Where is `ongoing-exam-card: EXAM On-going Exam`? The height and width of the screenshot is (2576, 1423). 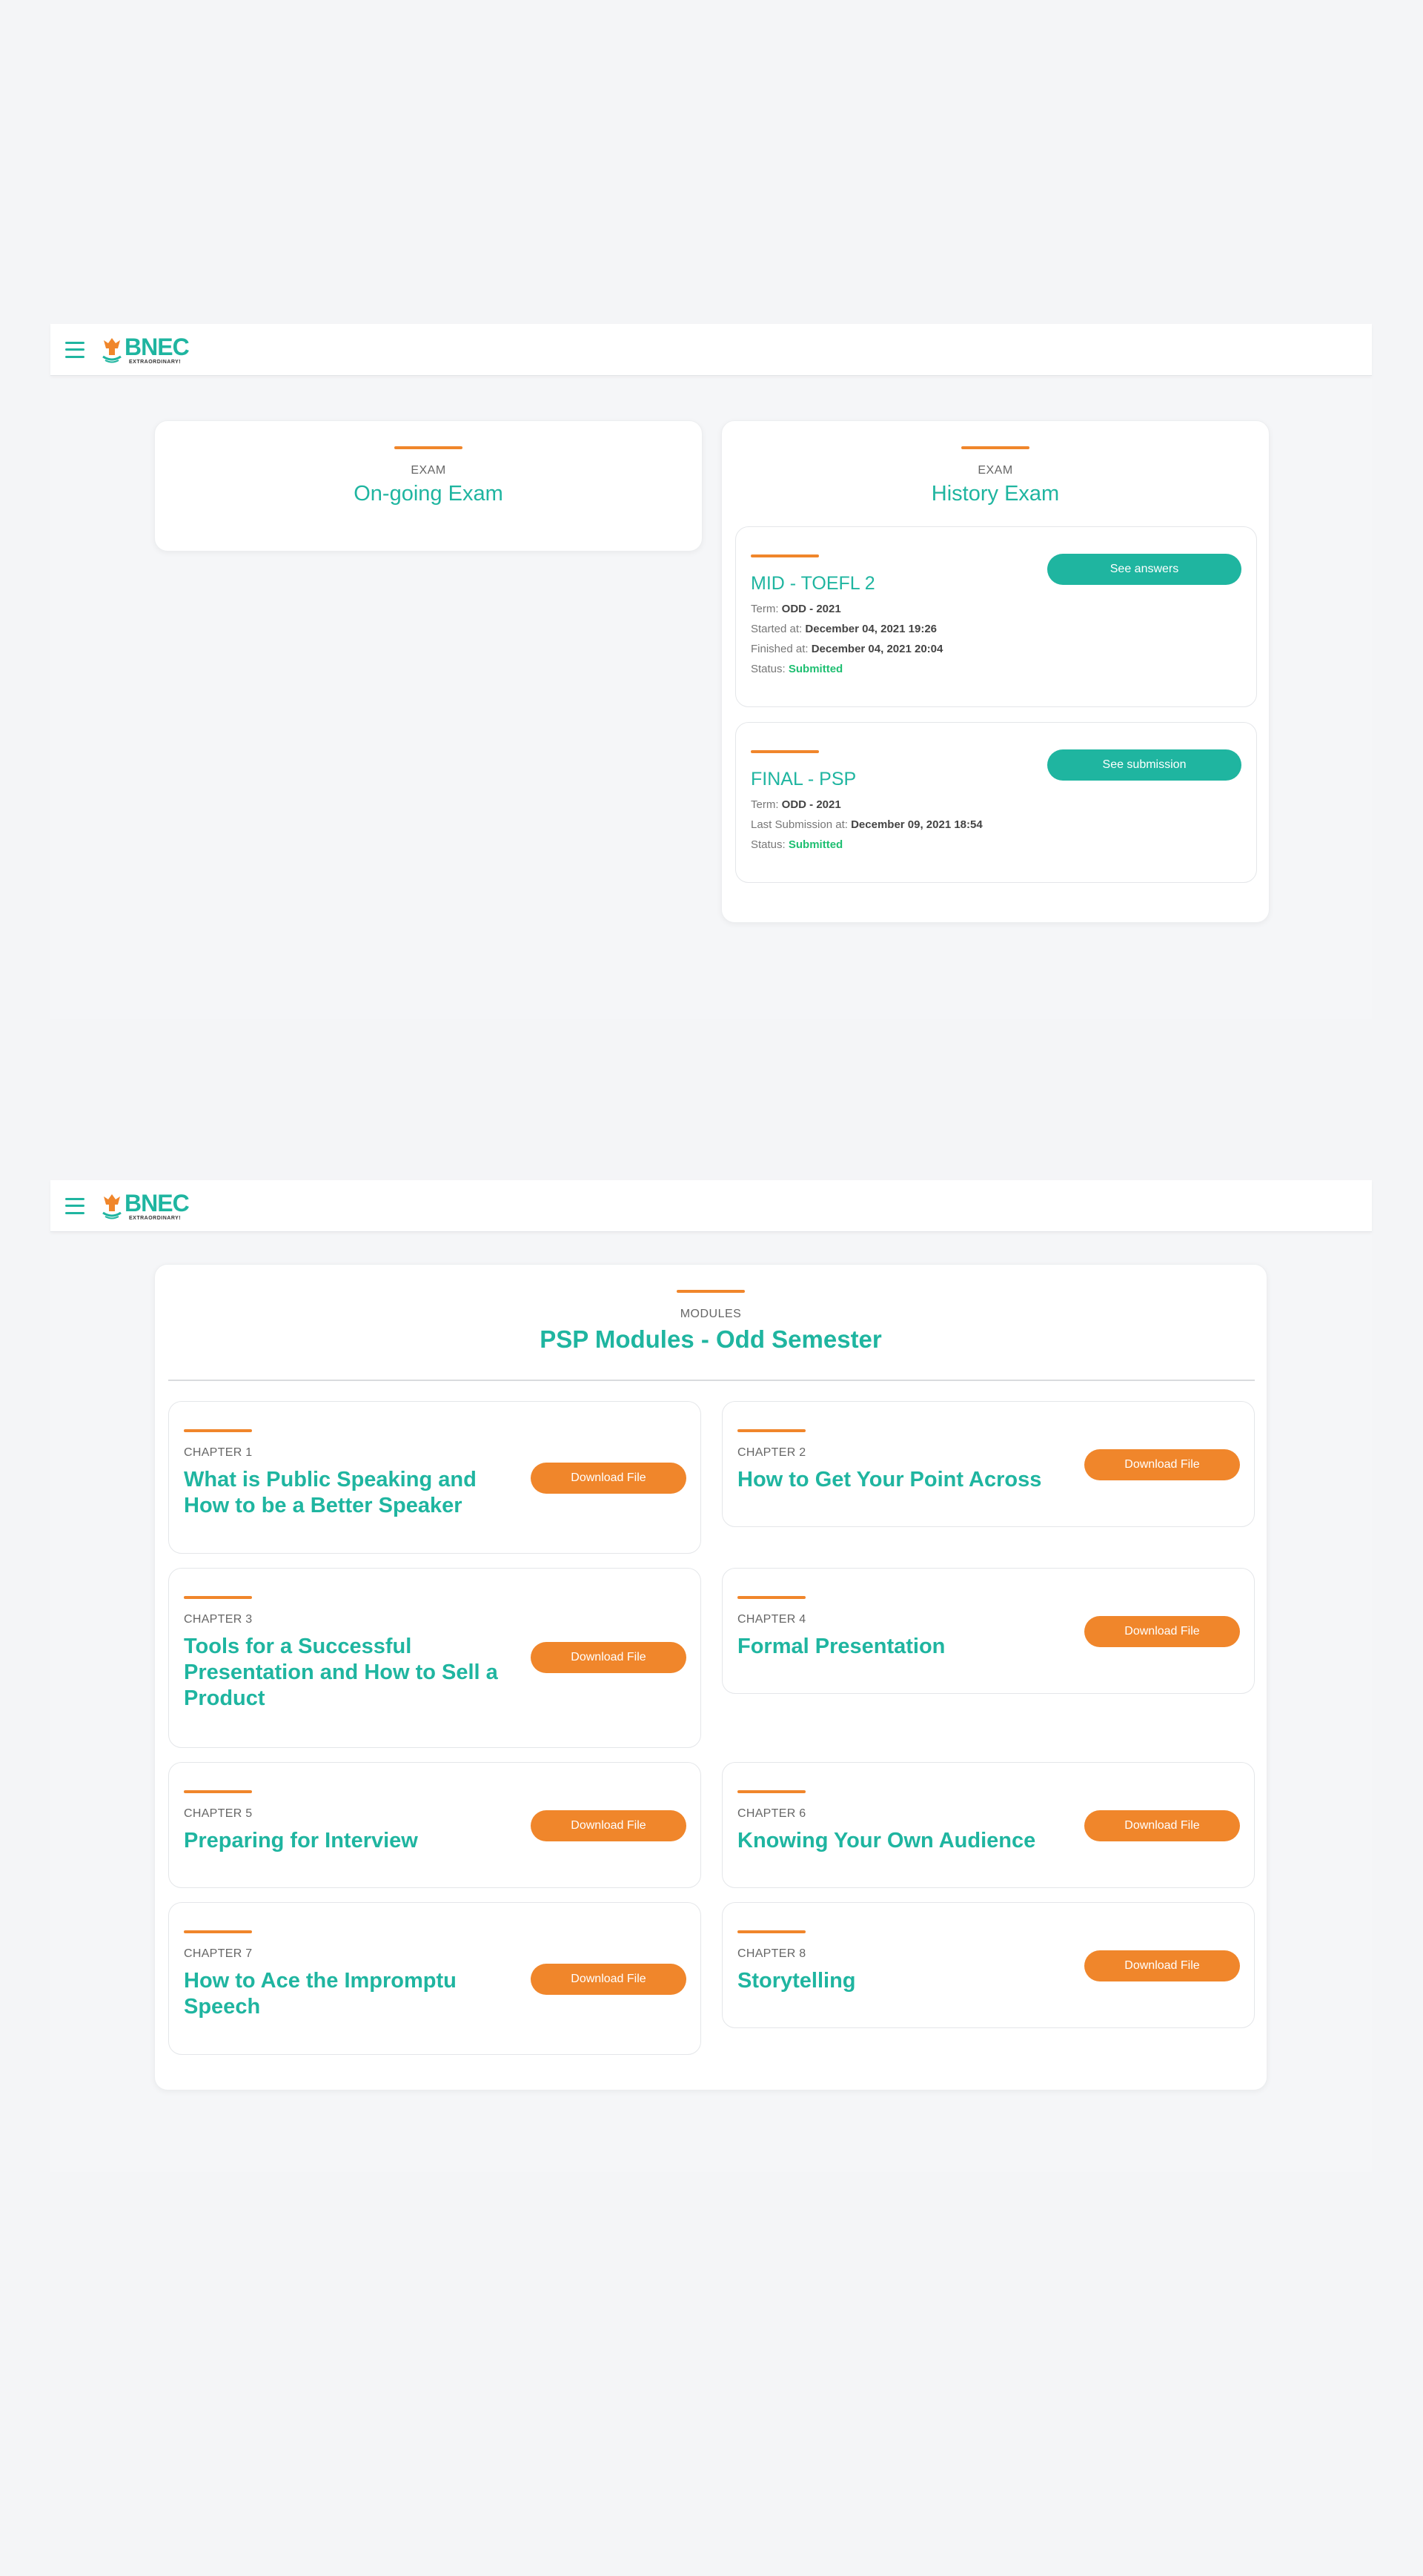
ongoing-exam-card: EXAM On-going Exam is located at coordinates (428, 486).